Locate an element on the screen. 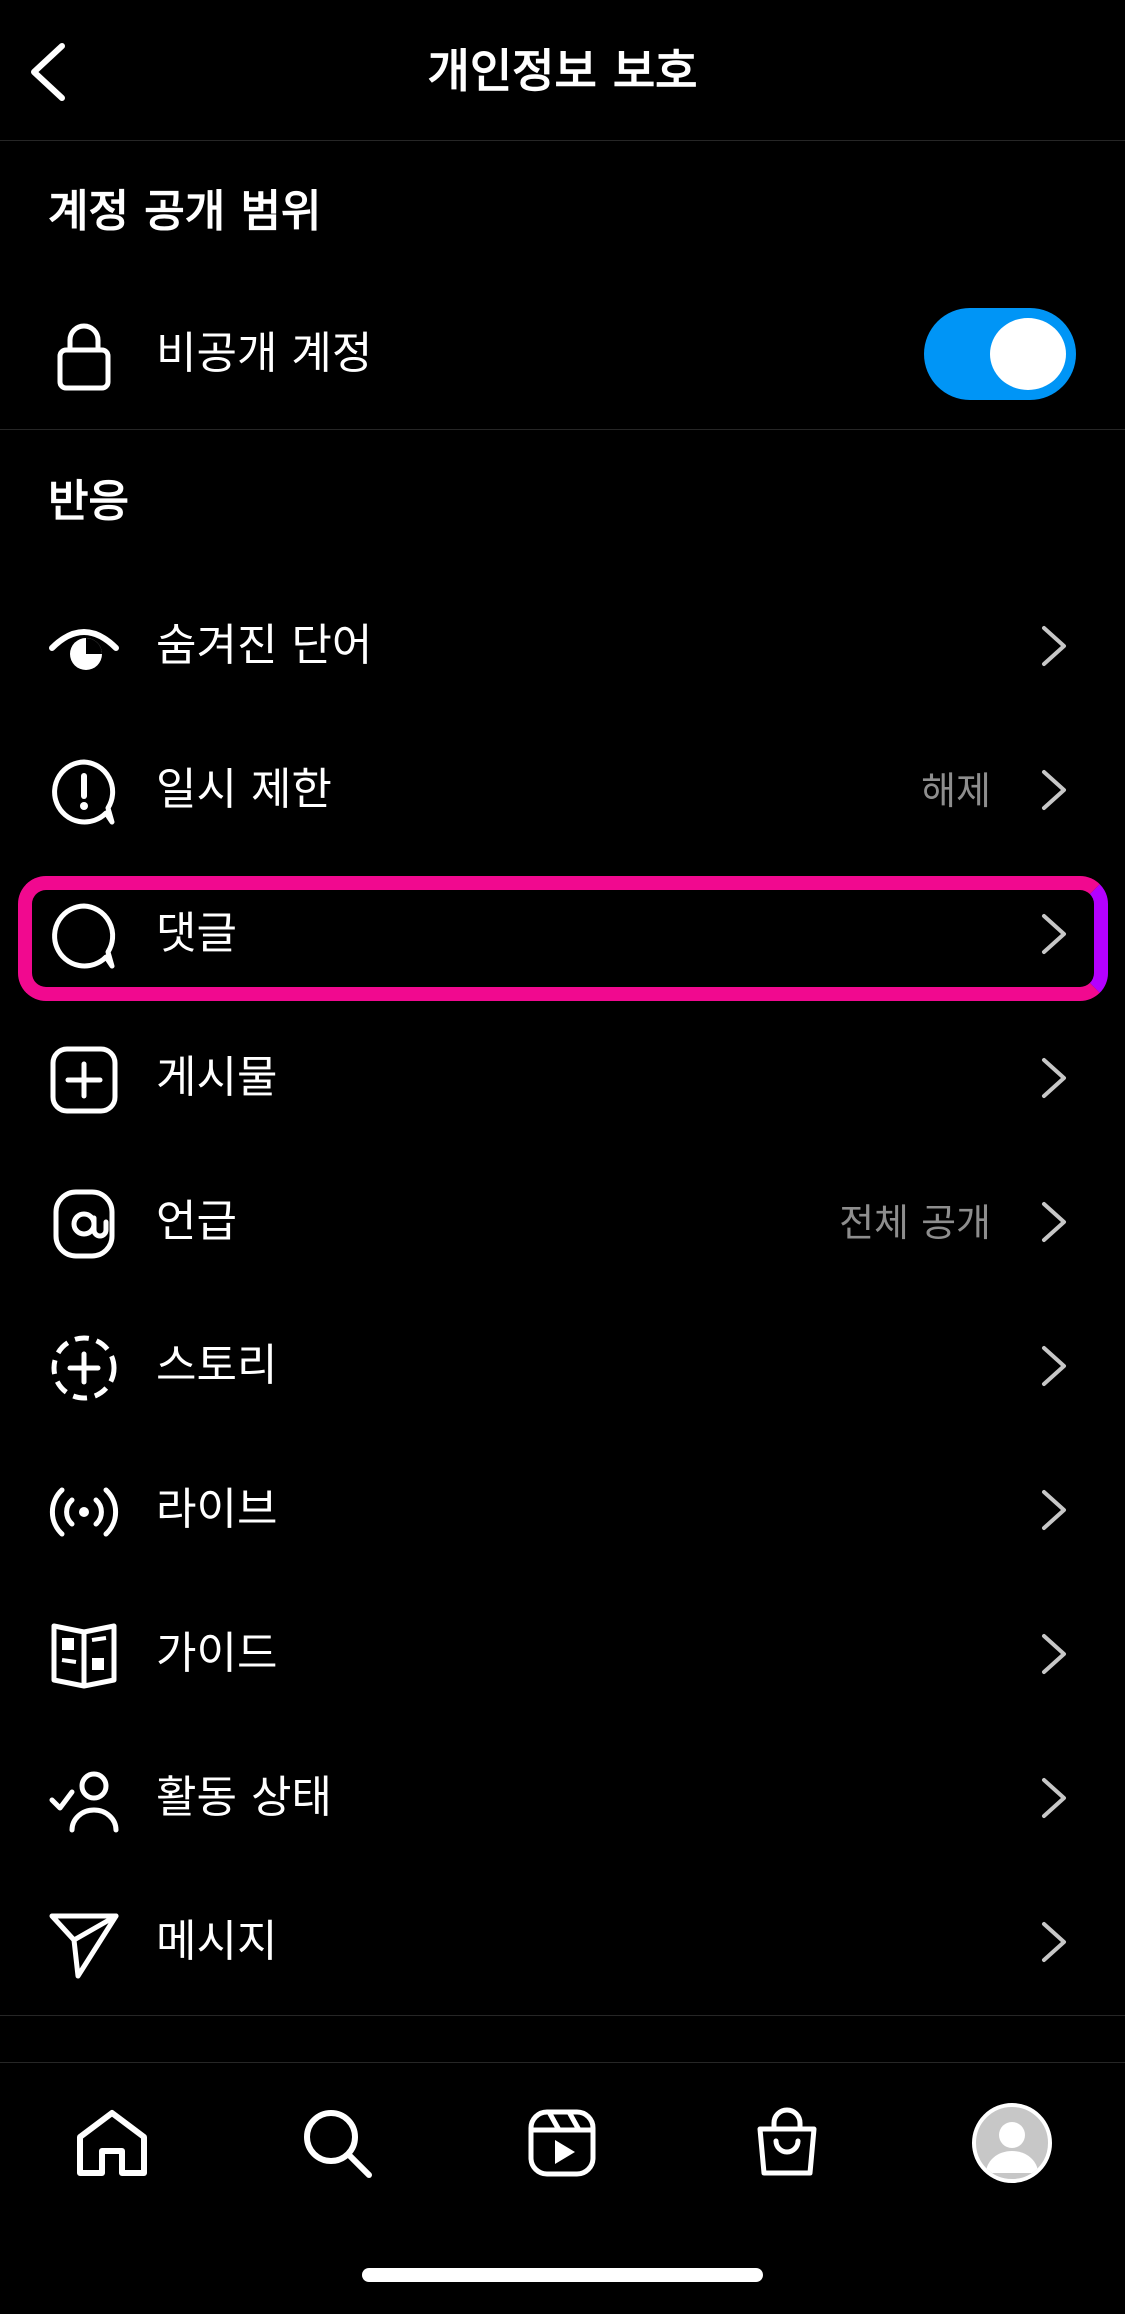 Image resolution: width=1125 pixels, height=2314 pixels. tab-home is located at coordinates (112, 2143).